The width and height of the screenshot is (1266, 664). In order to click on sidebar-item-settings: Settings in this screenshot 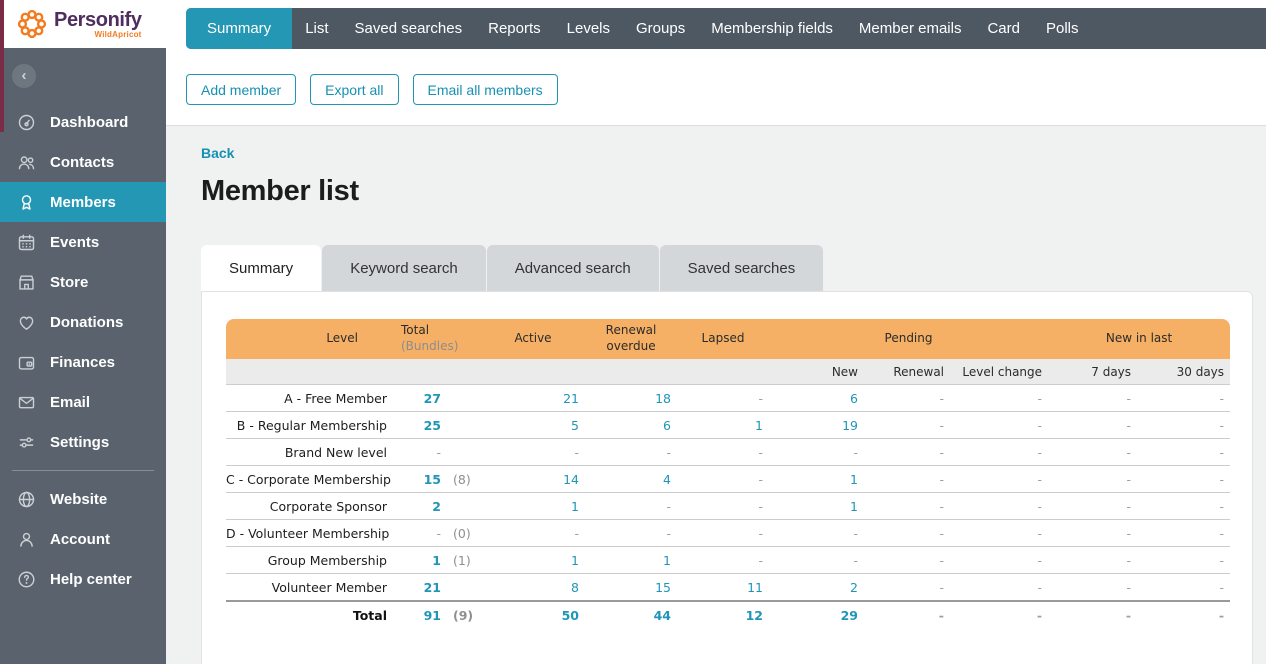, I will do `click(83, 442)`.